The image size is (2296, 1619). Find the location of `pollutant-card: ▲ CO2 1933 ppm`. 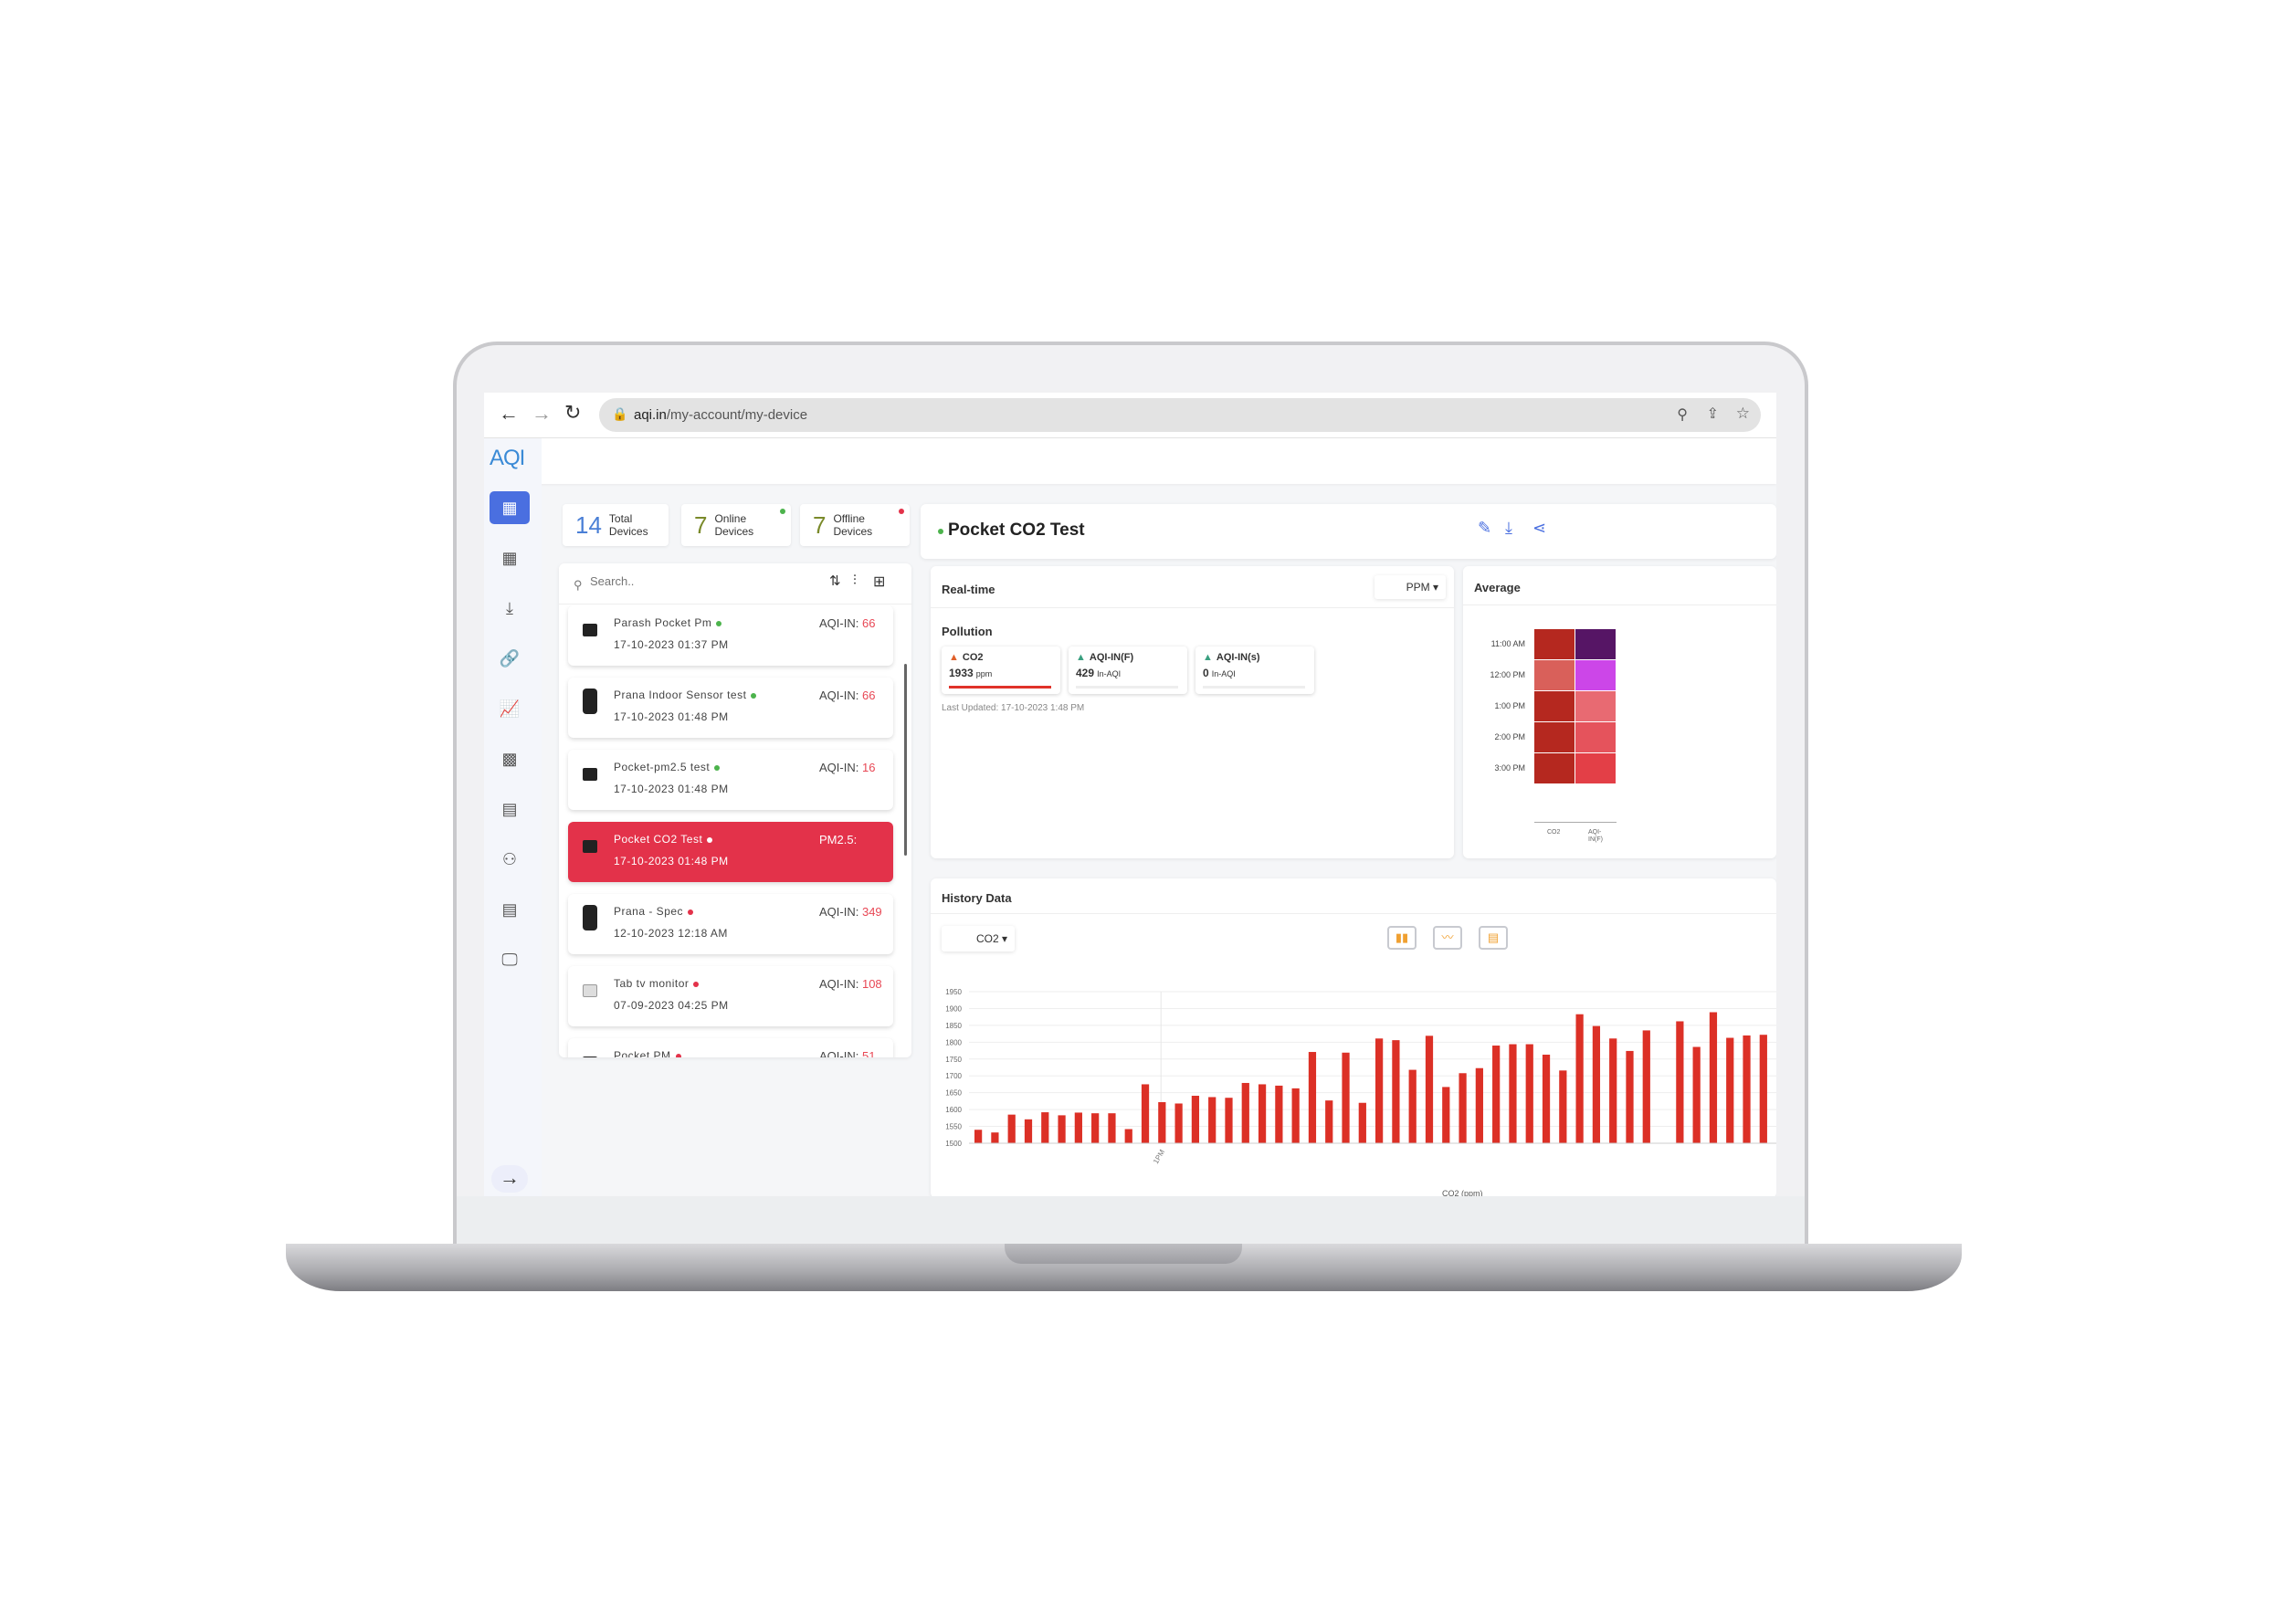

pollutant-card: ▲ CO2 1933 ppm is located at coordinates (1001, 670).